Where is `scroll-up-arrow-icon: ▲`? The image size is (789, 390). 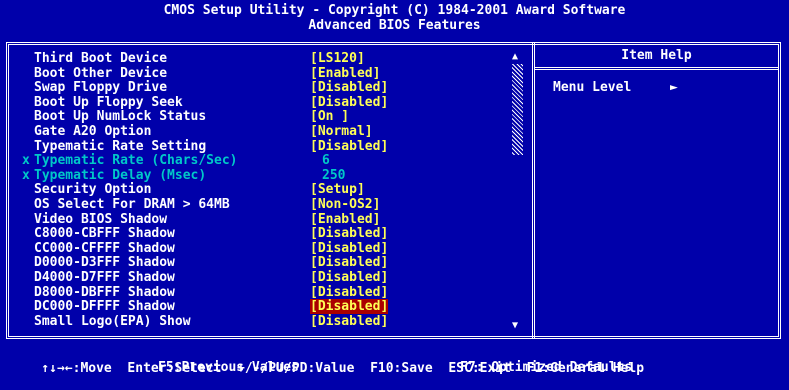 scroll-up-arrow-icon: ▲ is located at coordinates (515, 57).